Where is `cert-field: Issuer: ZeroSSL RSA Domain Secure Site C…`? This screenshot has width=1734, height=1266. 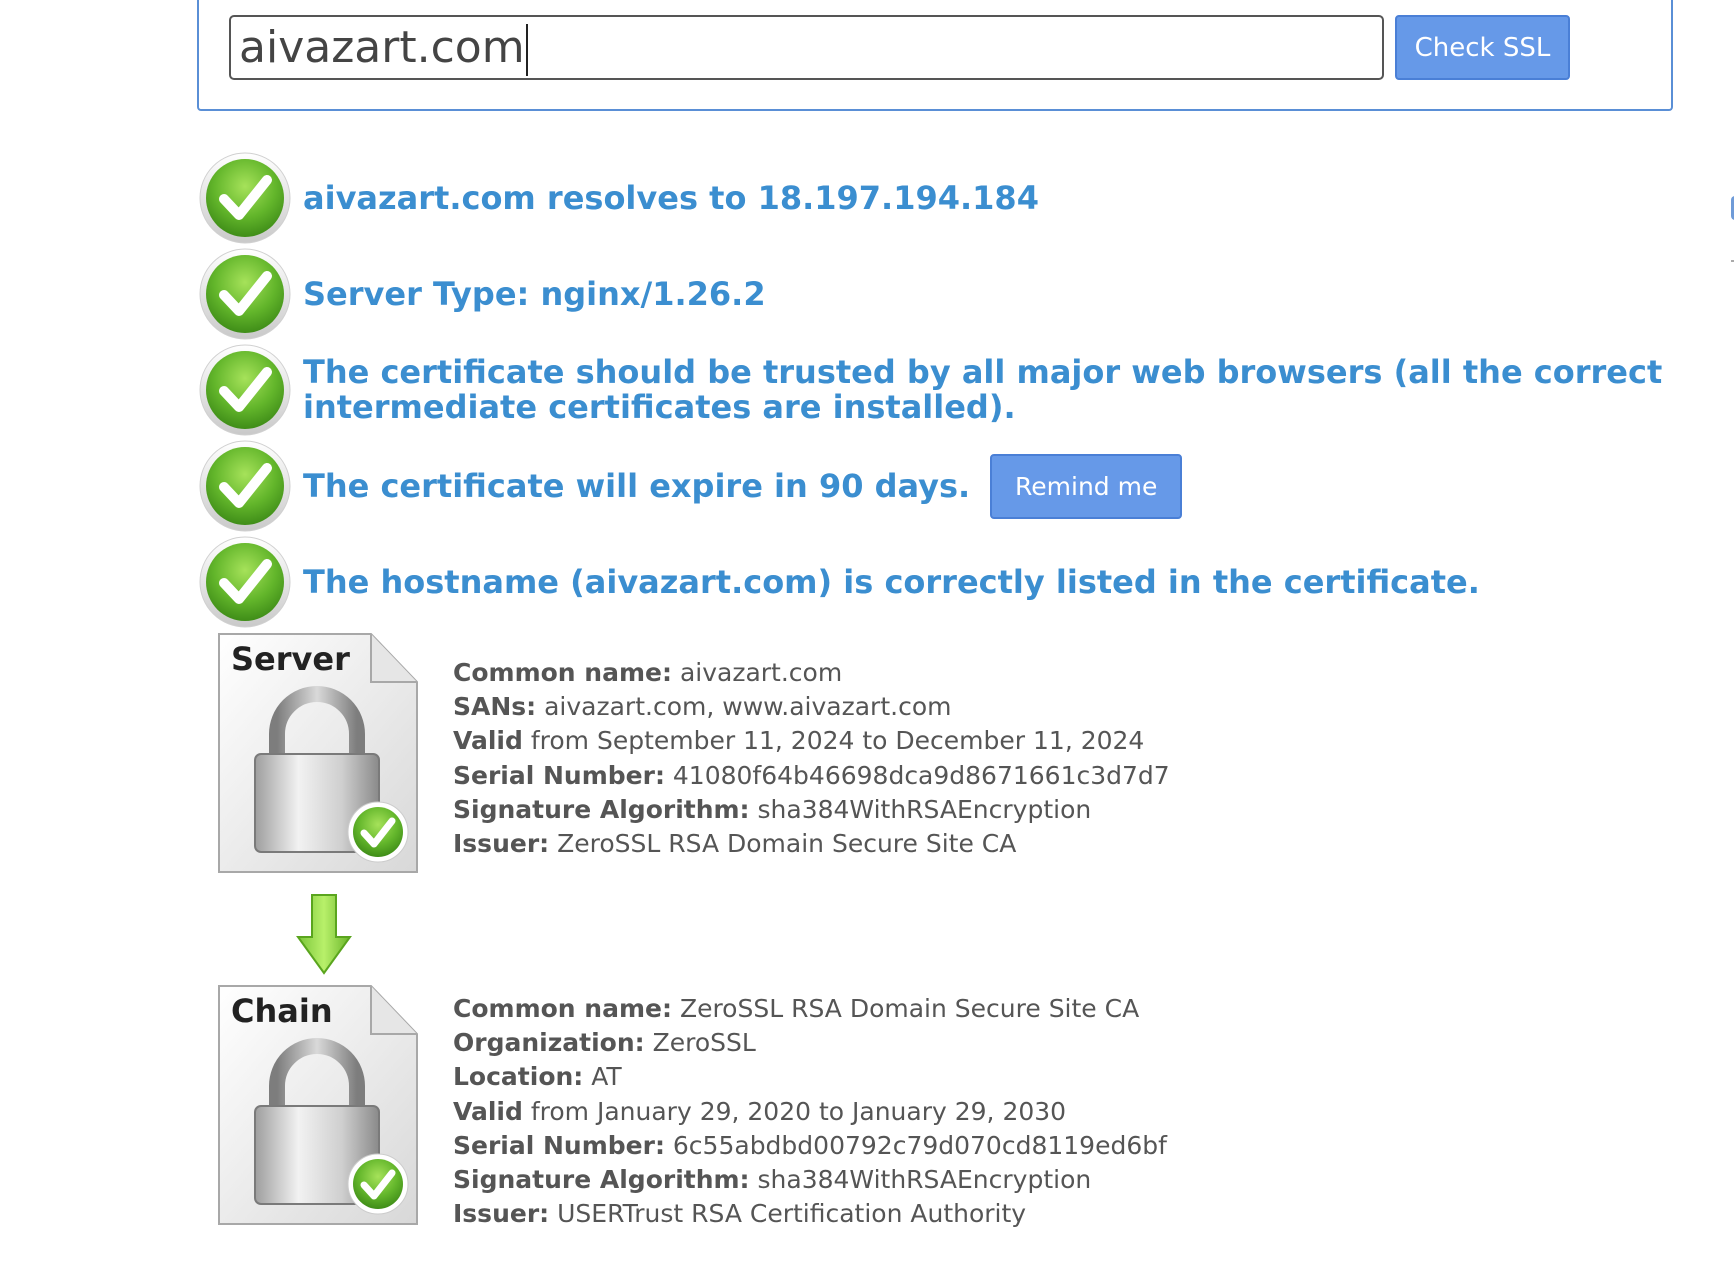 cert-field: Issuer: ZeroSSL RSA Domain Secure Site C… is located at coordinates (735, 844).